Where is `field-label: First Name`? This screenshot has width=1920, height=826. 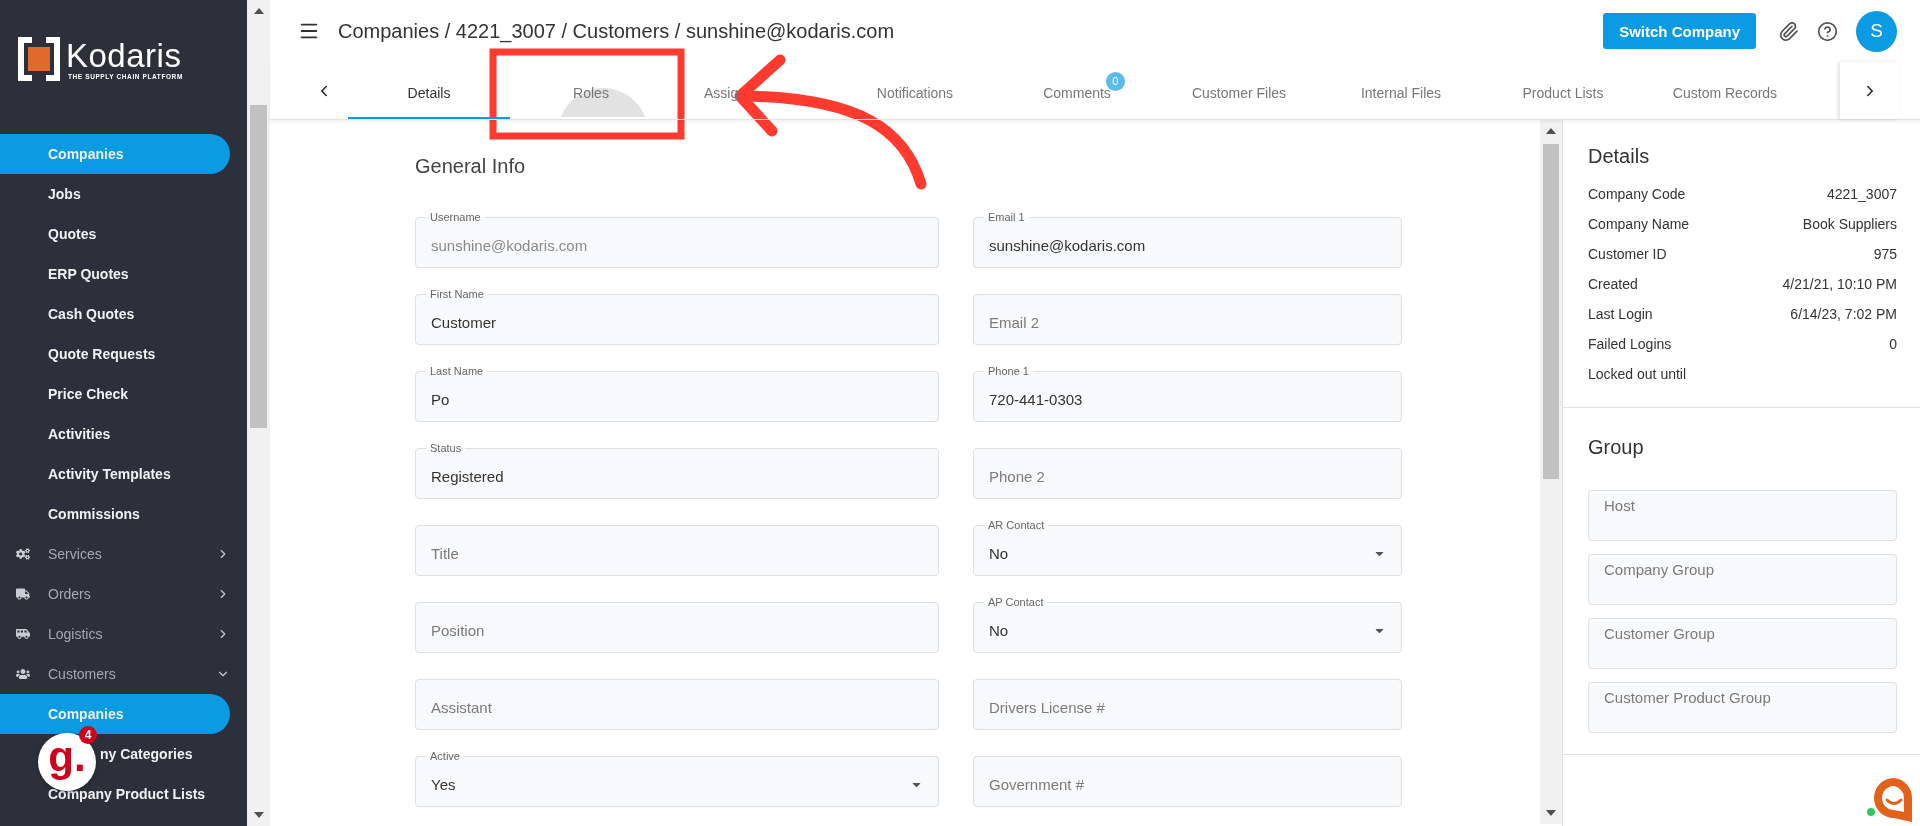
field-label: First Name is located at coordinates (457, 294).